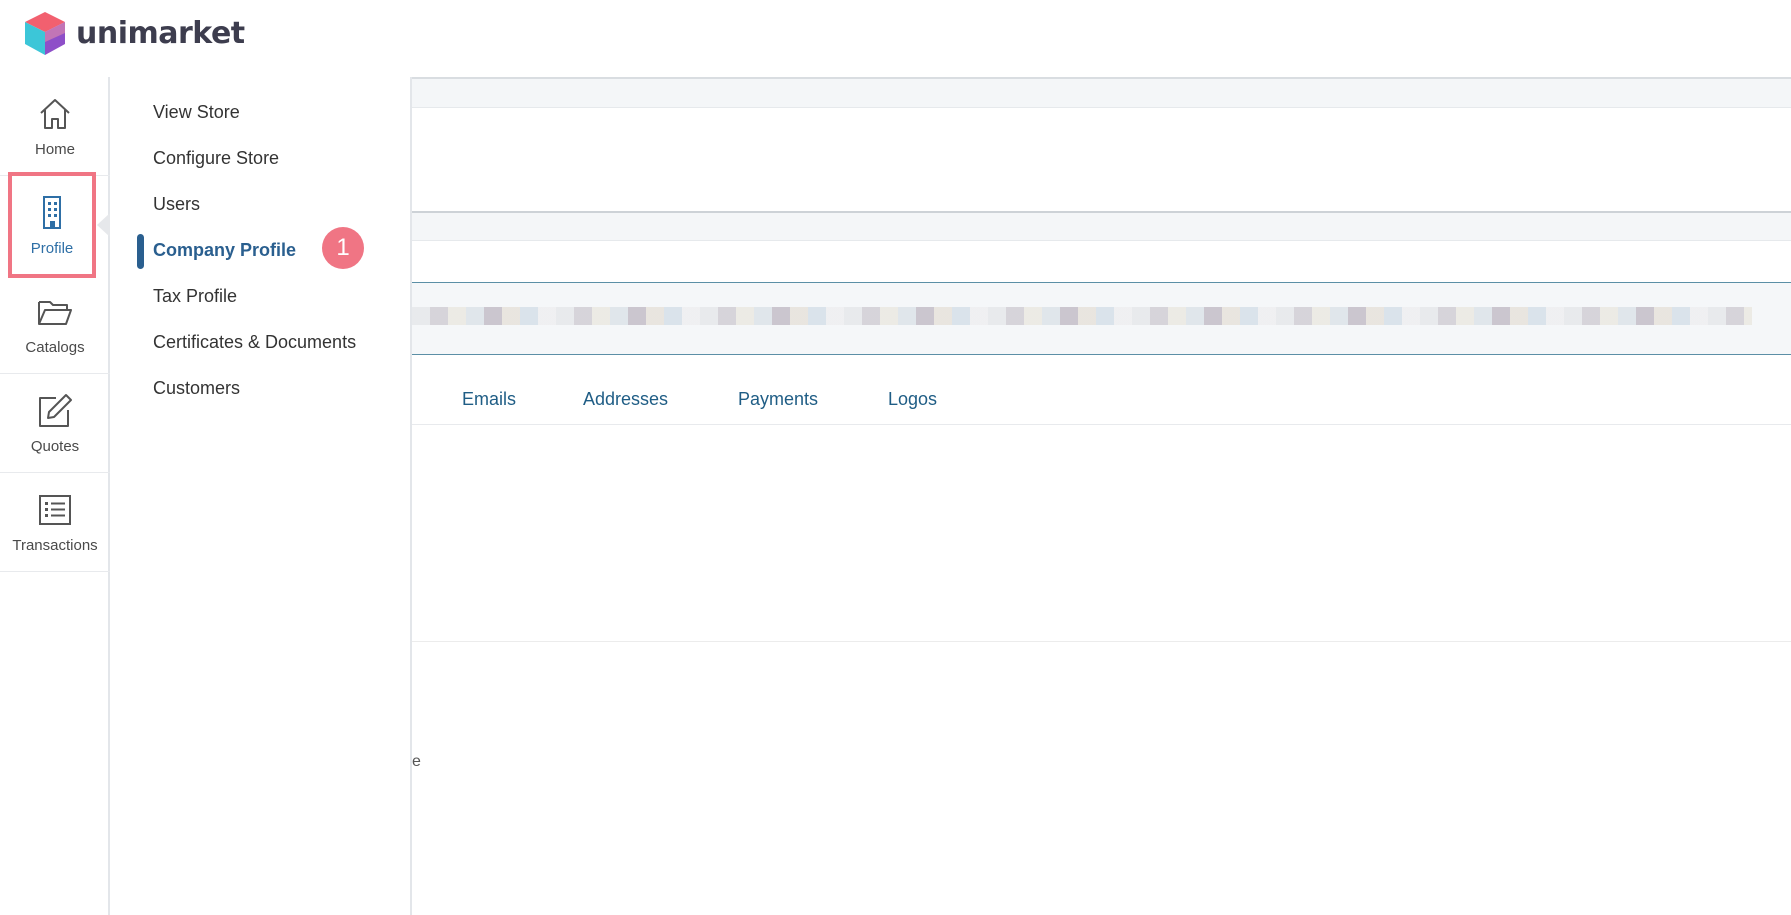 This screenshot has width=1791, height=915. I want to click on rail-item-catalogs: Catalogs, so click(55, 324).